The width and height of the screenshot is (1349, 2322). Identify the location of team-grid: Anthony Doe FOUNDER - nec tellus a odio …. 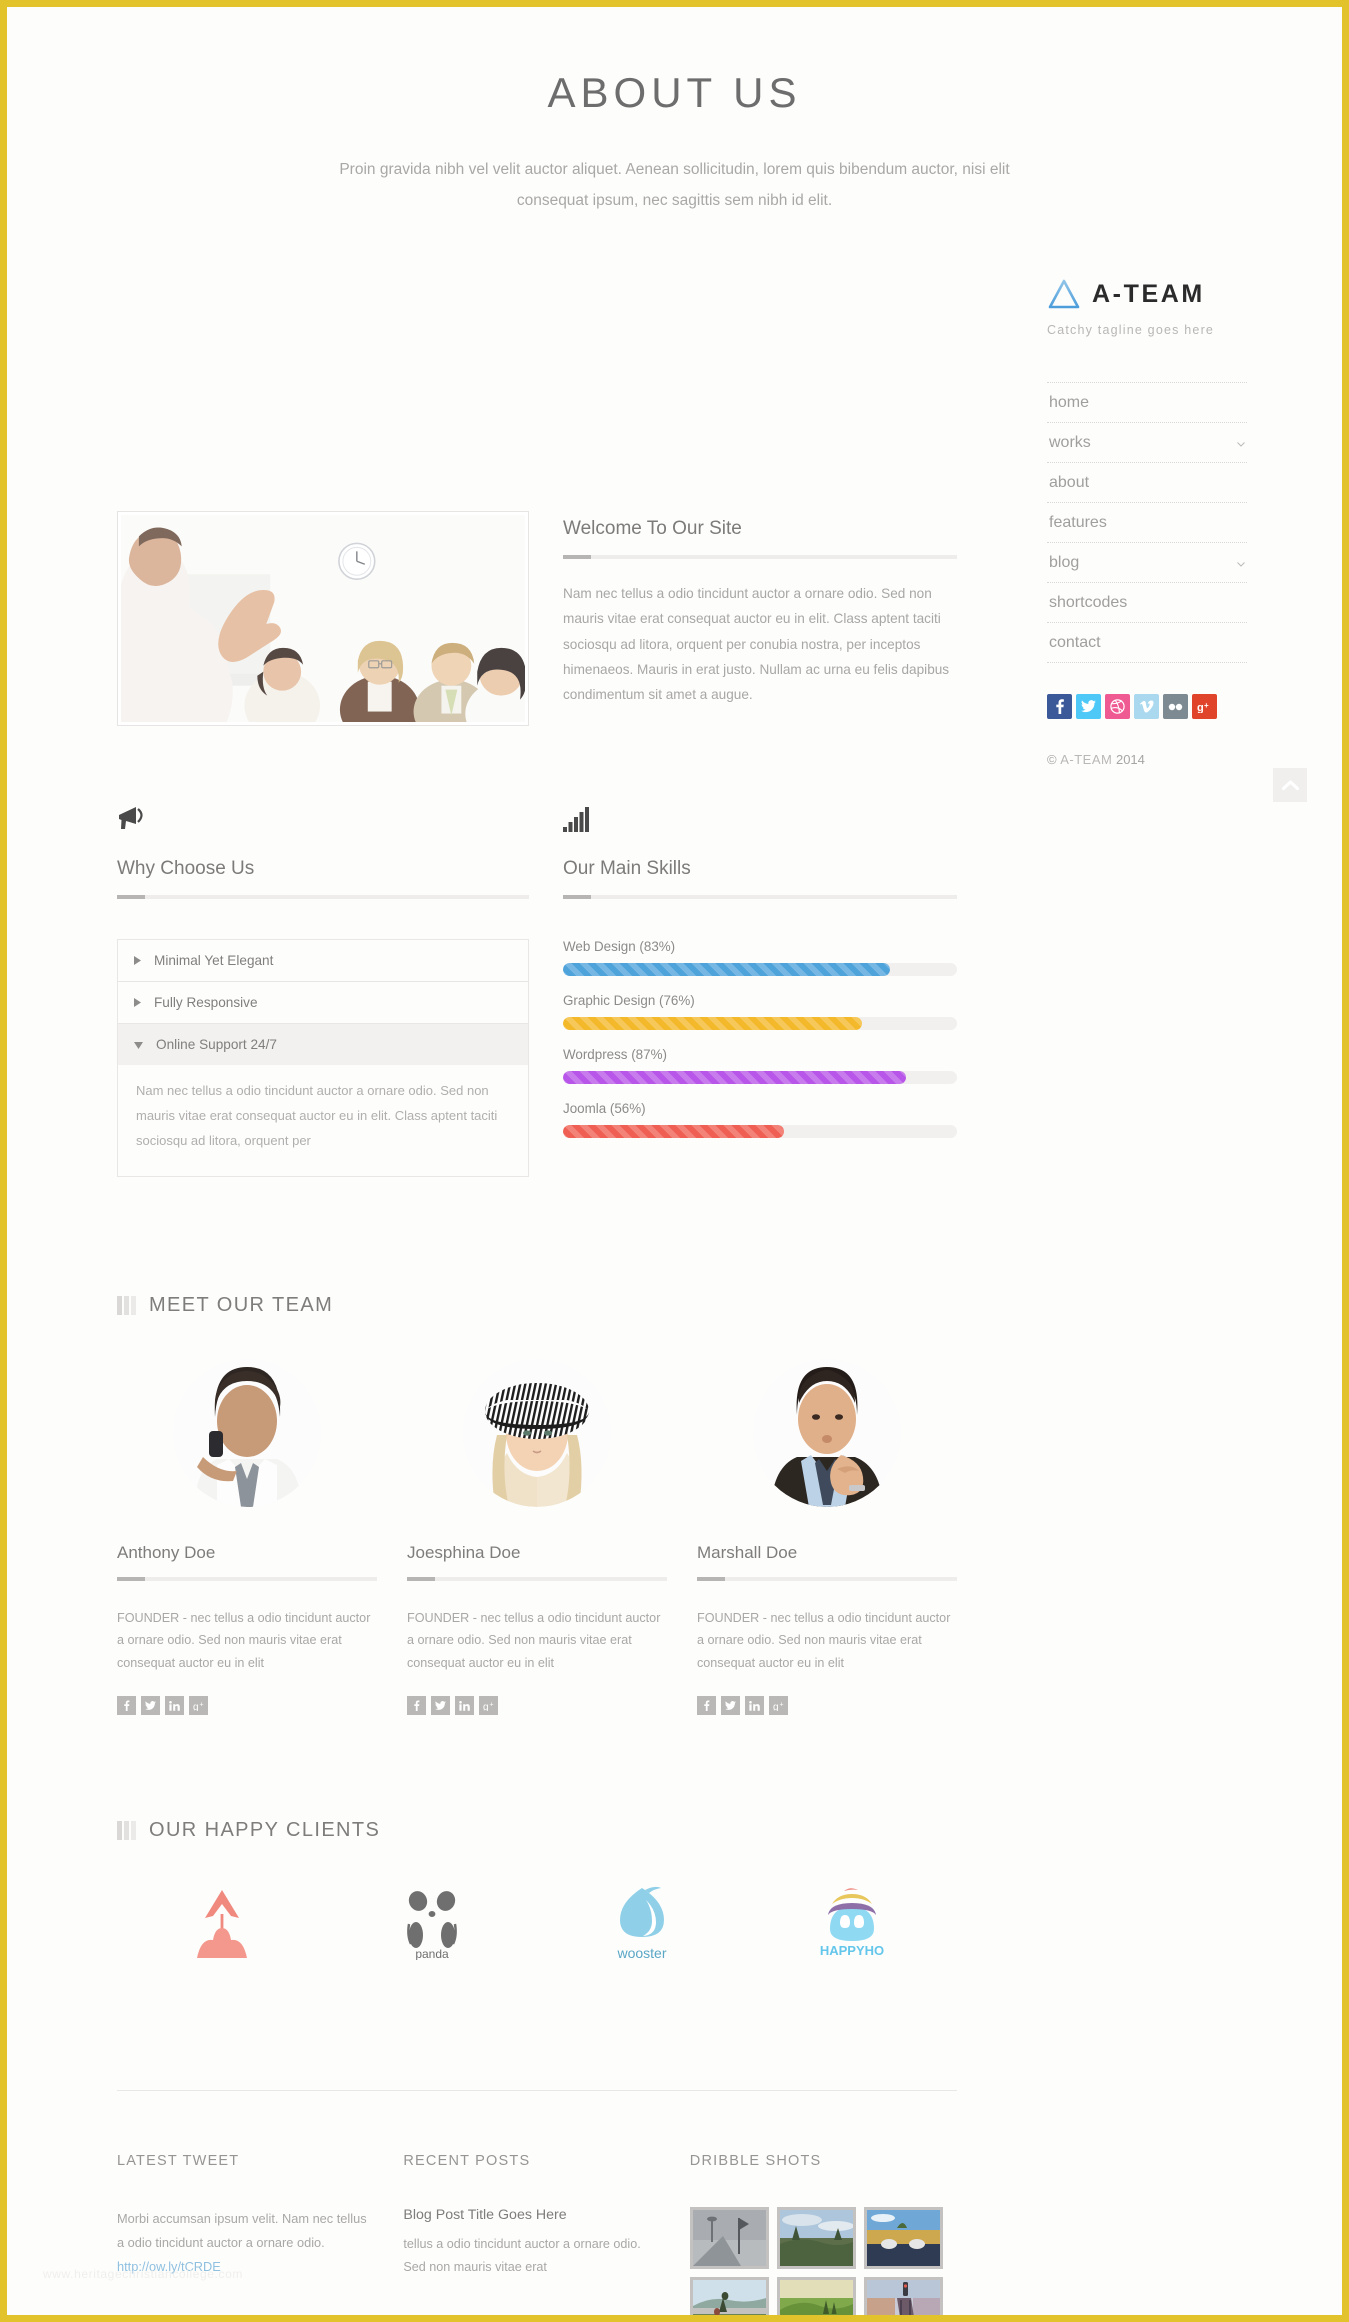
(537, 1537).